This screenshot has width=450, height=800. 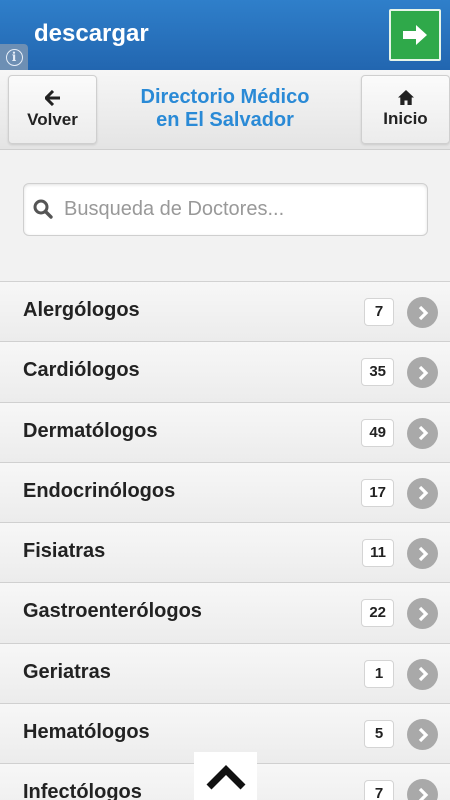 I want to click on specialty-name: Gastroenterólogos, so click(x=112, y=611).